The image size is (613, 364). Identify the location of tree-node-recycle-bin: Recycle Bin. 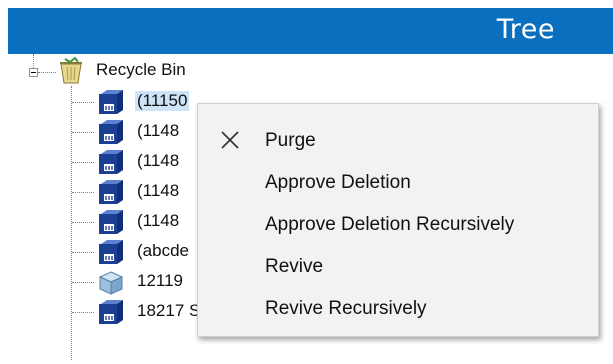
(141, 70).